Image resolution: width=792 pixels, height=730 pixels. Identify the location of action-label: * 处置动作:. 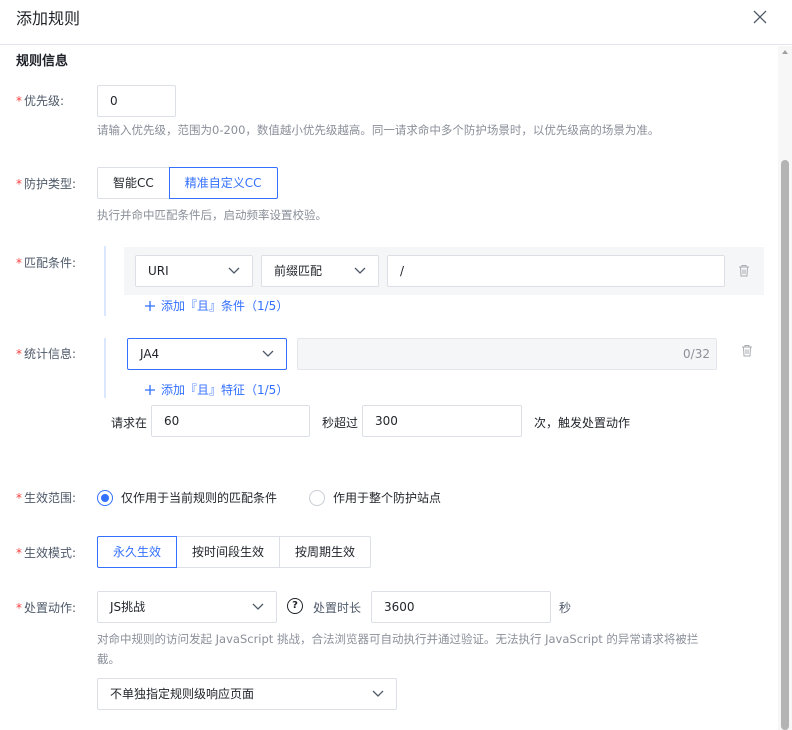
(46, 608).